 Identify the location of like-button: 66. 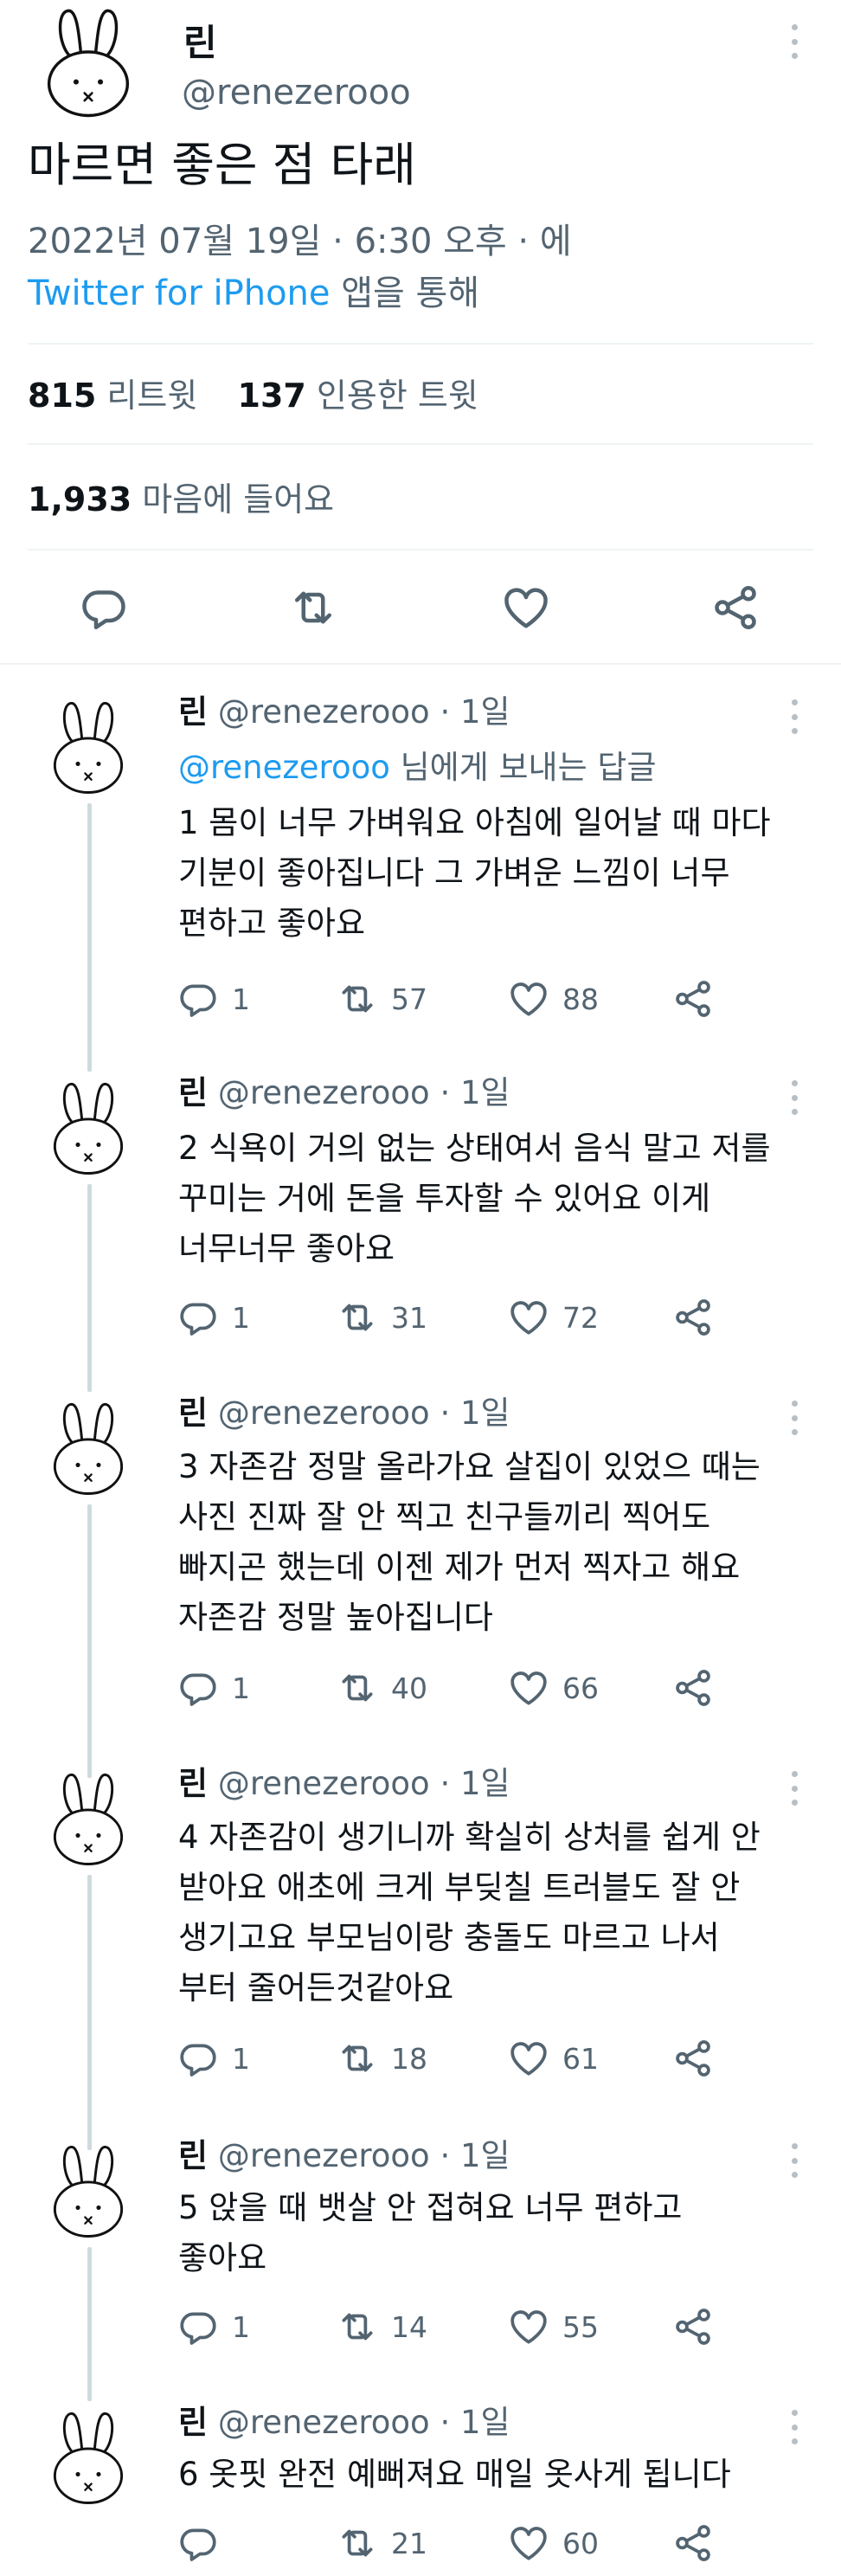
(553, 1688).